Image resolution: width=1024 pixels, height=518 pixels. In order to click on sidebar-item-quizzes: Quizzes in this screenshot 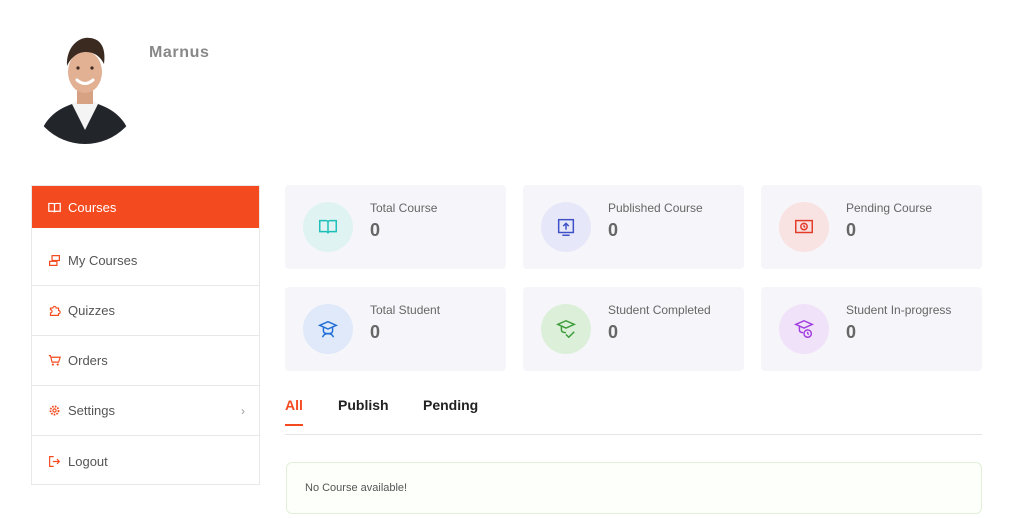, I will do `click(145, 311)`.